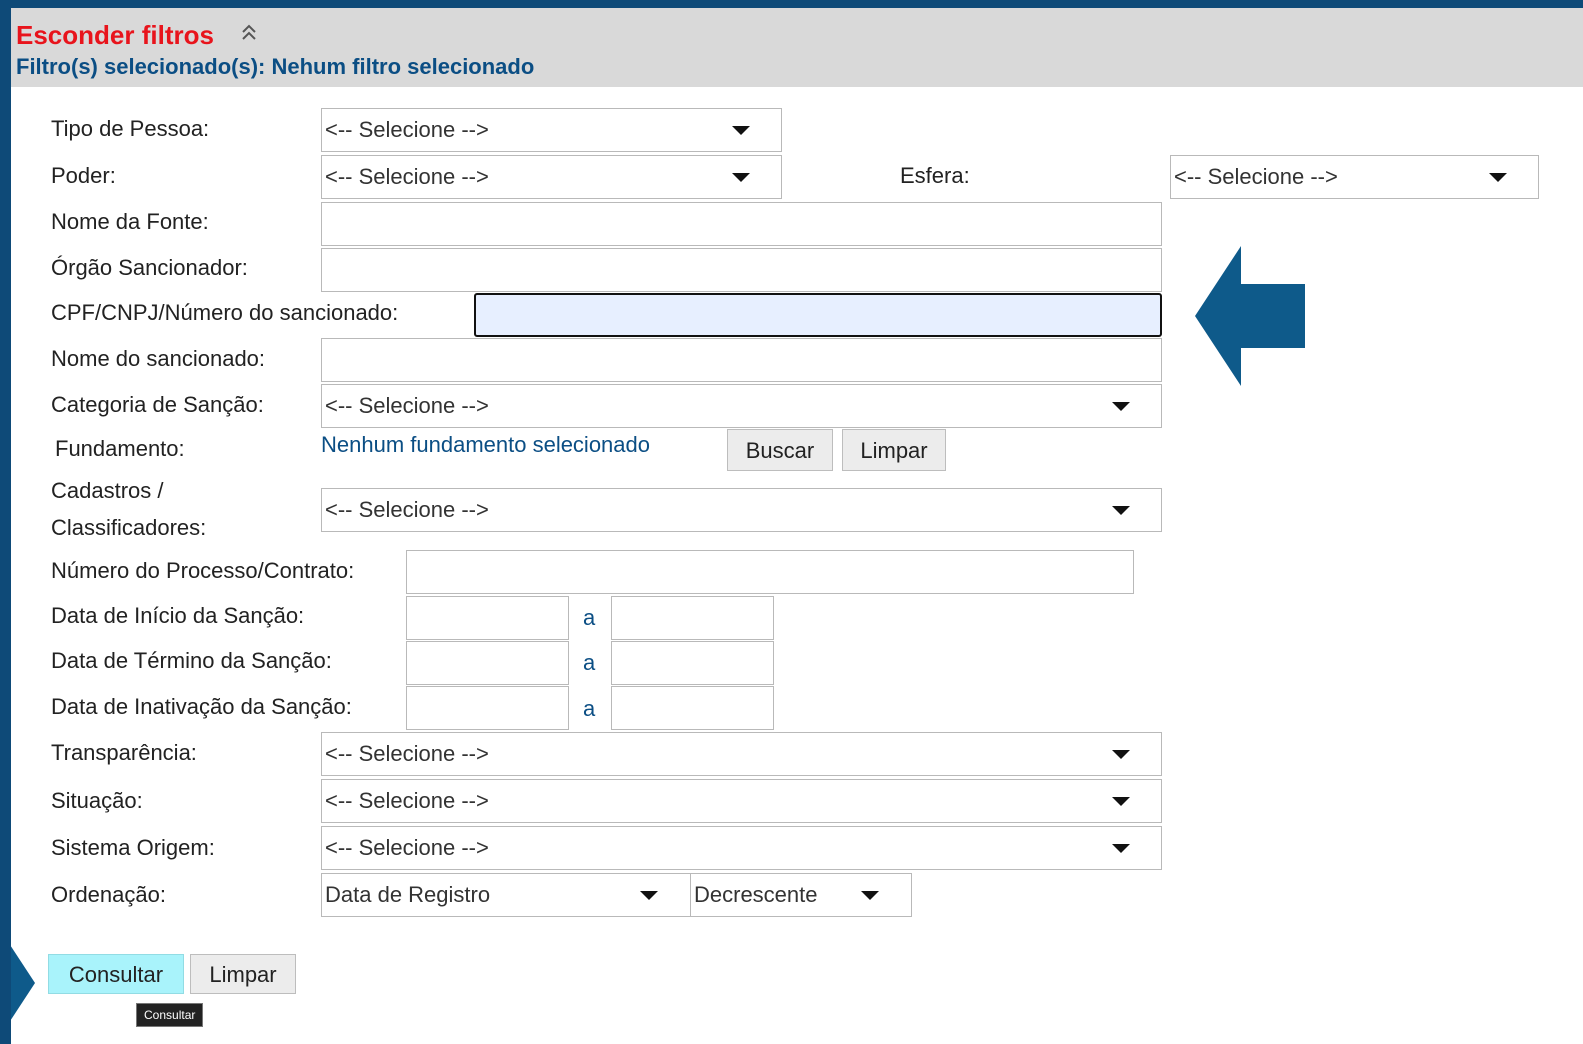 The image size is (1583, 1044). I want to click on cadastros-value: <-- Selecione -->, so click(407, 509).